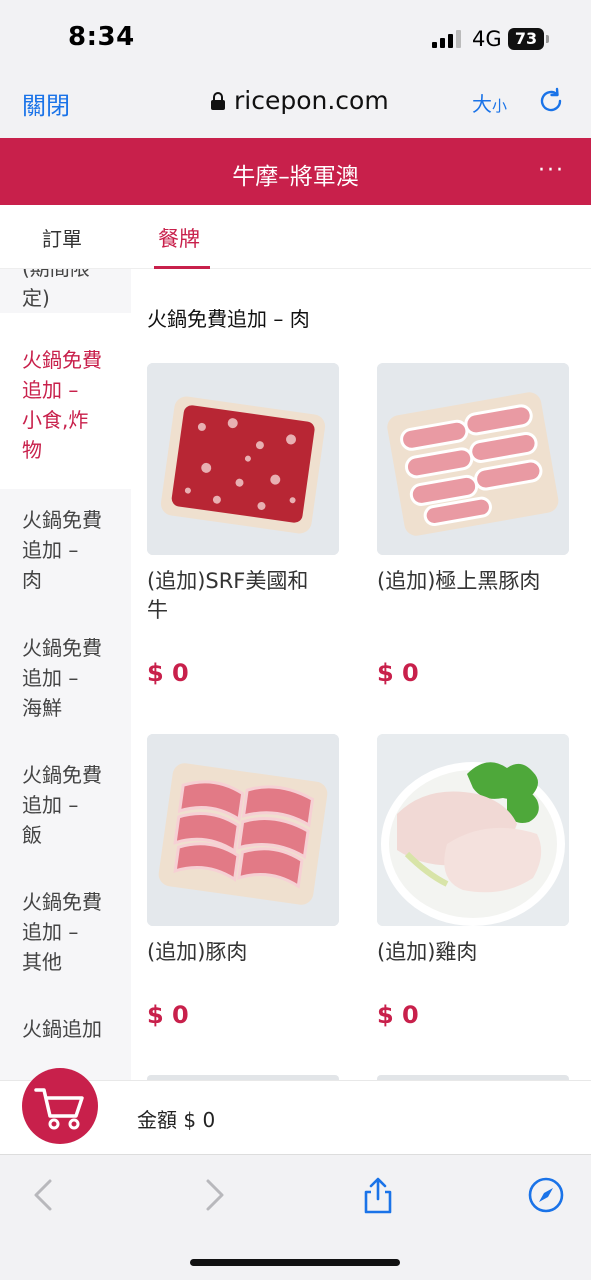 The image size is (591, 1280). I want to click on forward-arrow-icon, so click(214, 1195).